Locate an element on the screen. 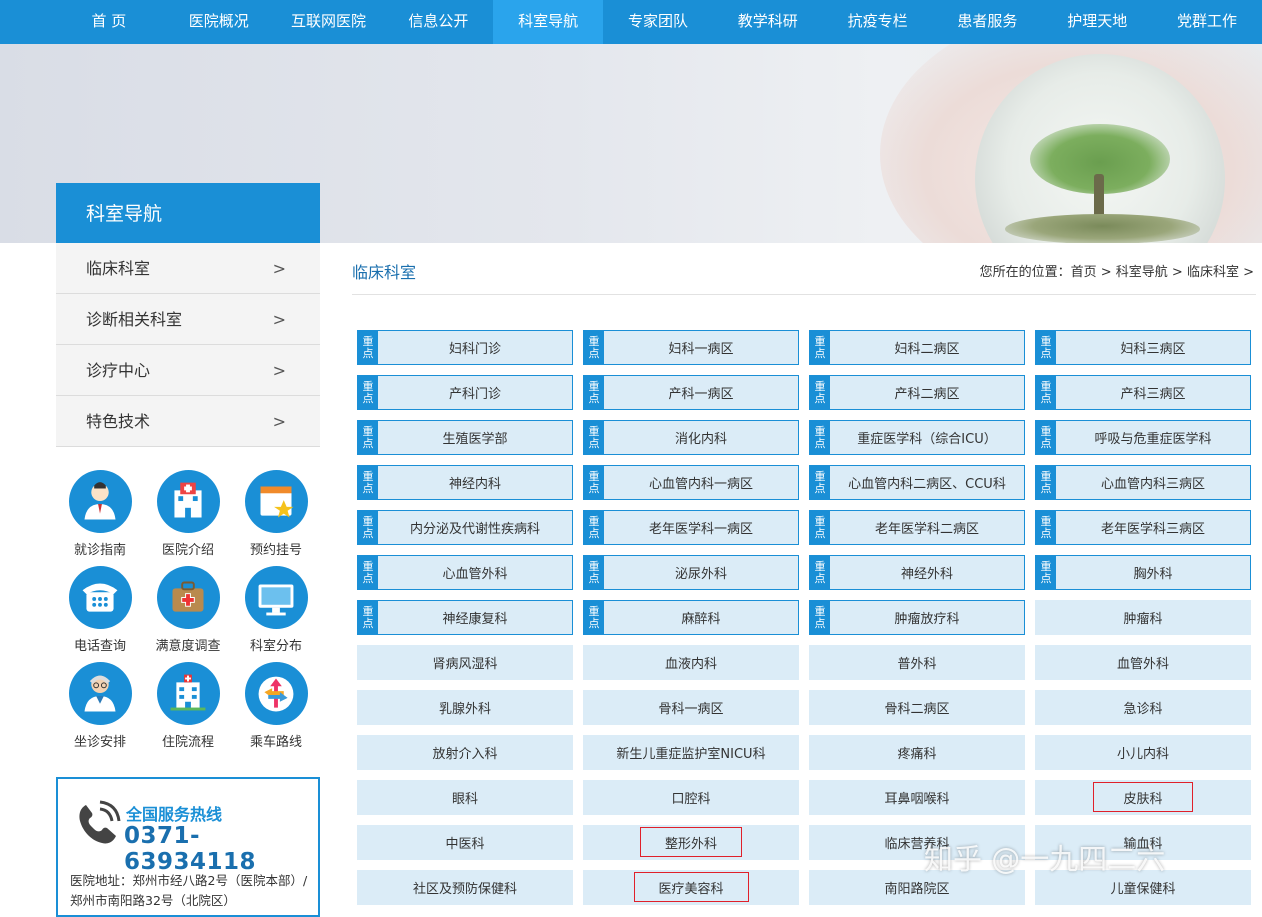  department-link: 急诊科 is located at coordinates (1143, 707).